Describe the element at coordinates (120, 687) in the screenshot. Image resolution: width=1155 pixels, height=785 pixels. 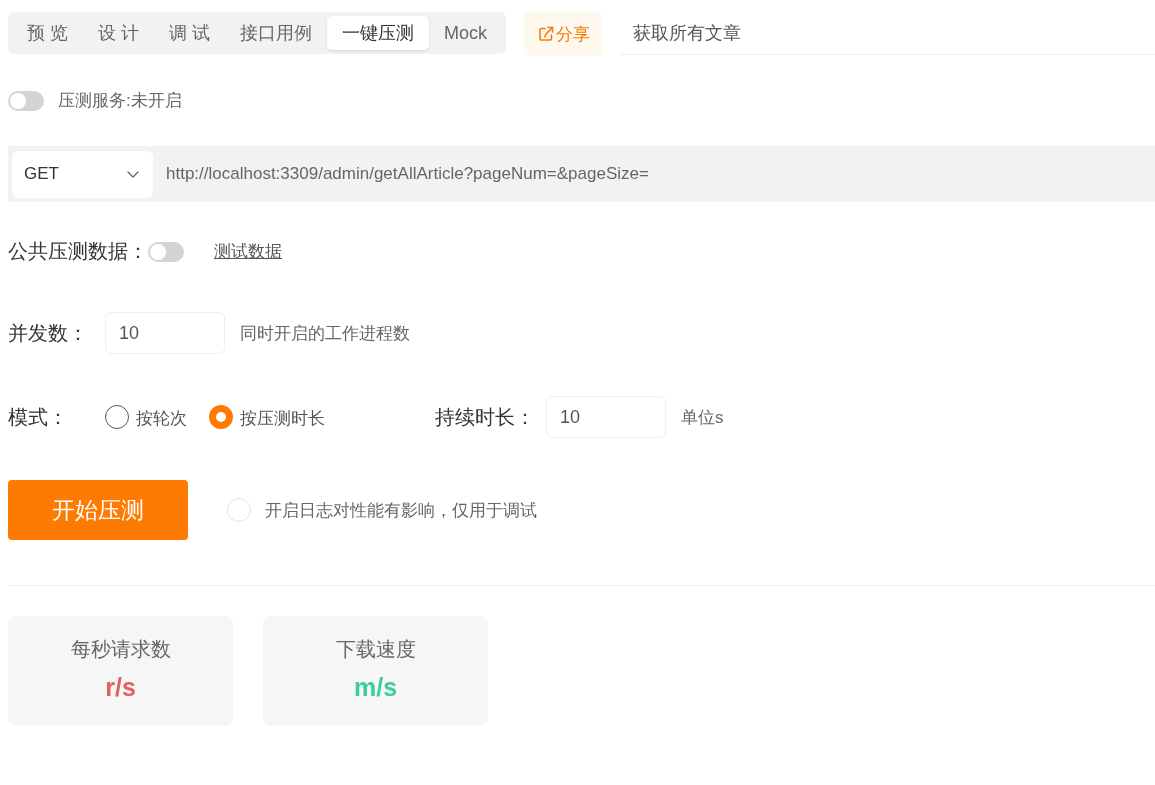
I see `stat-value: r/s` at that location.